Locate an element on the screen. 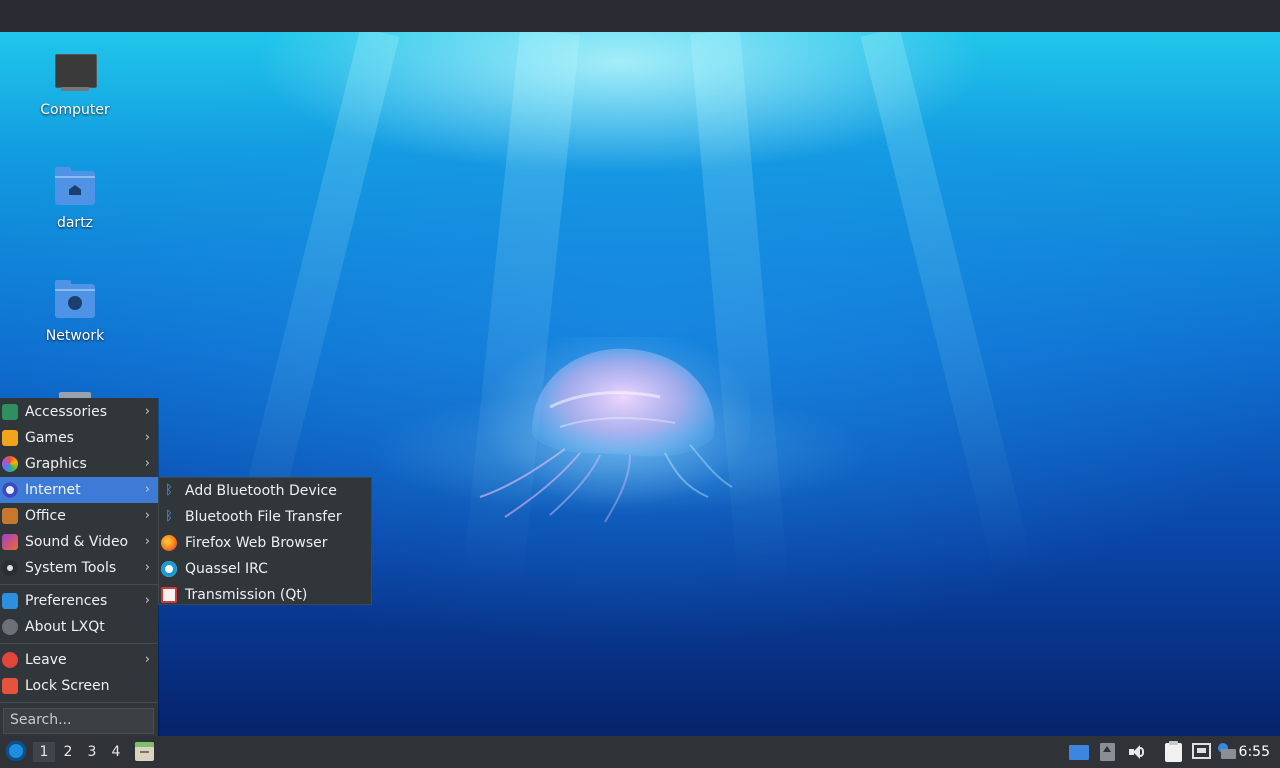  accessories-icon is located at coordinates (10, 412).